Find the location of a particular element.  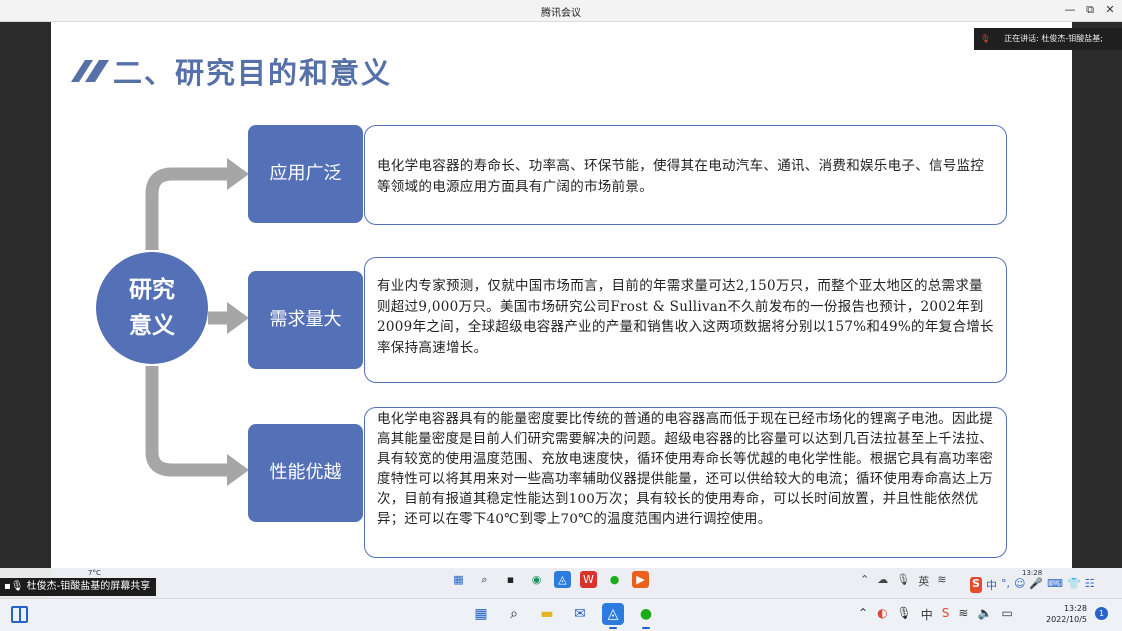

inner-edge-icon: ◉ is located at coordinates (536, 579).